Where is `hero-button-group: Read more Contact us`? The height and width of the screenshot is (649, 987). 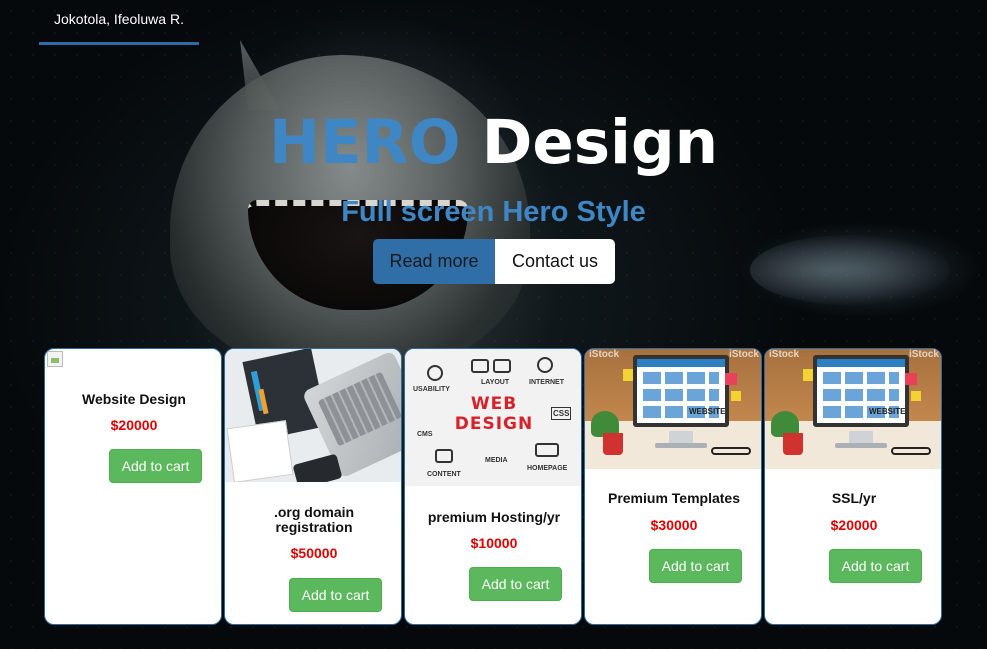 hero-button-group: Read more Contact us is located at coordinates (494, 261).